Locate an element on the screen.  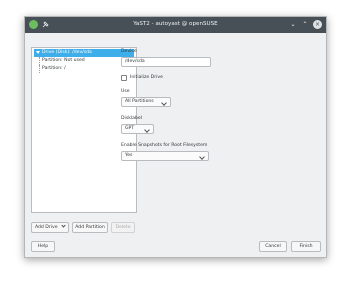
add-partition-button: Add Partition is located at coordinates (90, 227).